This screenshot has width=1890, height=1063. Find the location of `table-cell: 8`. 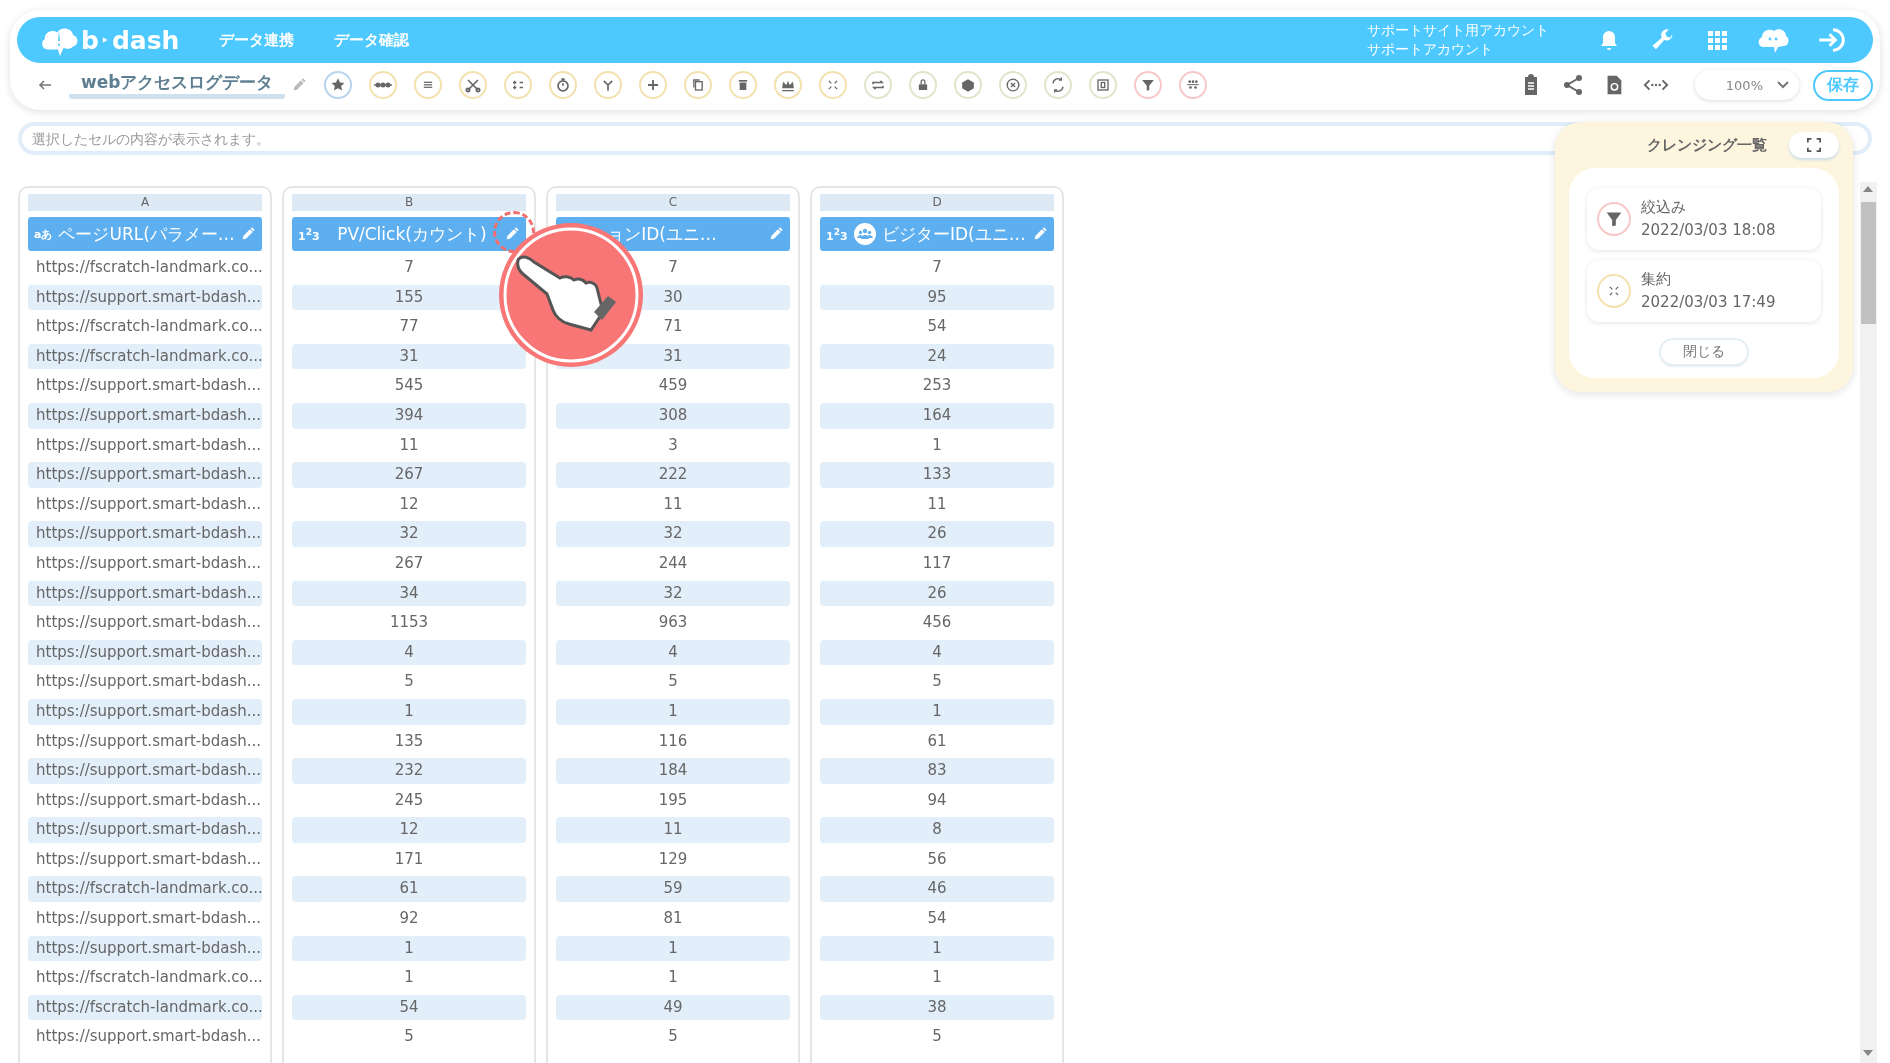

table-cell: 8 is located at coordinates (937, 830).